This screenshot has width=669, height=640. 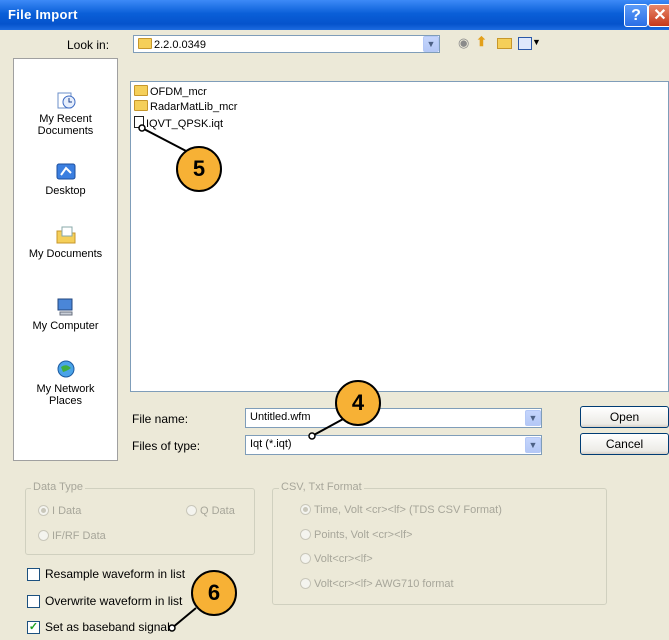 I want to click on callout-5: 5, so click(x=199, y=169).